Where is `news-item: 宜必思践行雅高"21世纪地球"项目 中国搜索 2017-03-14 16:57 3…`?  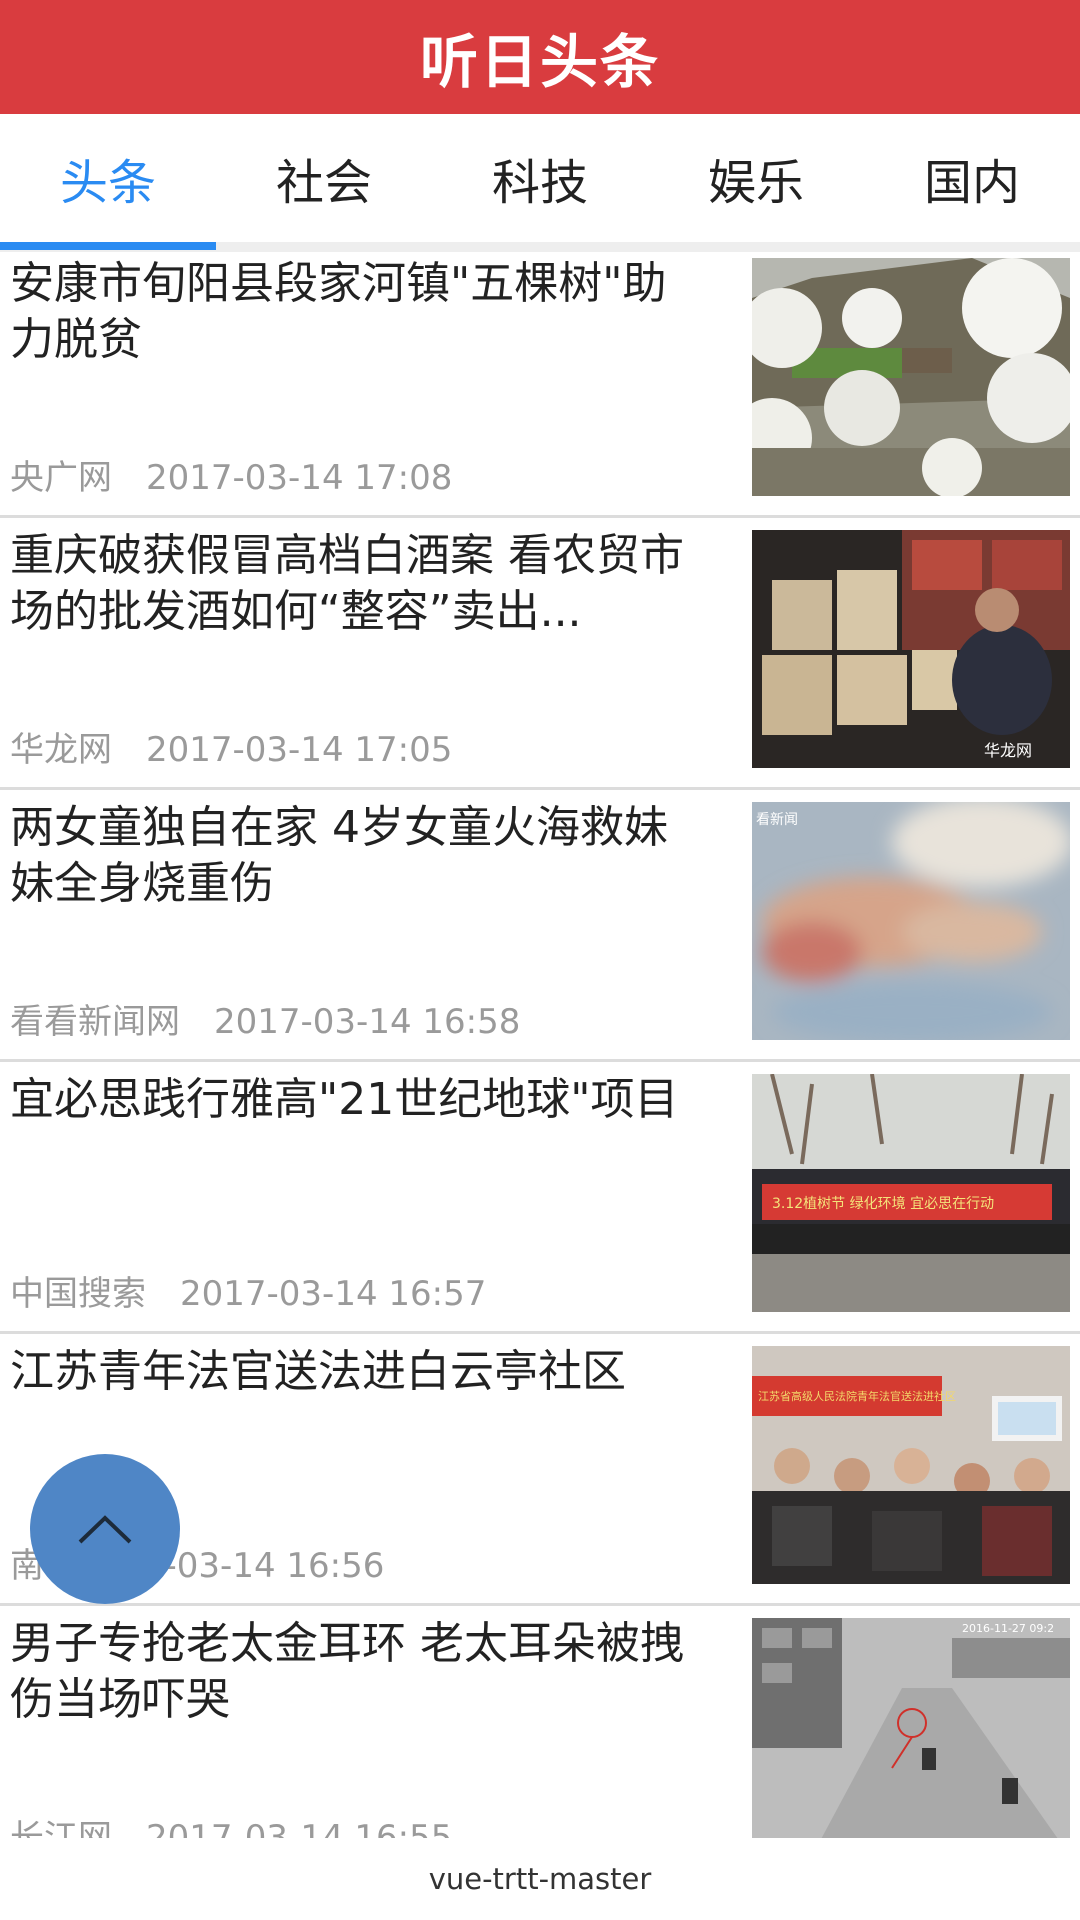
news-item: 宜必思践行雅高"21世纪地球"项目 中国搜索 2017-03-14 16:57 3… is located at coordinates (540, 1198).